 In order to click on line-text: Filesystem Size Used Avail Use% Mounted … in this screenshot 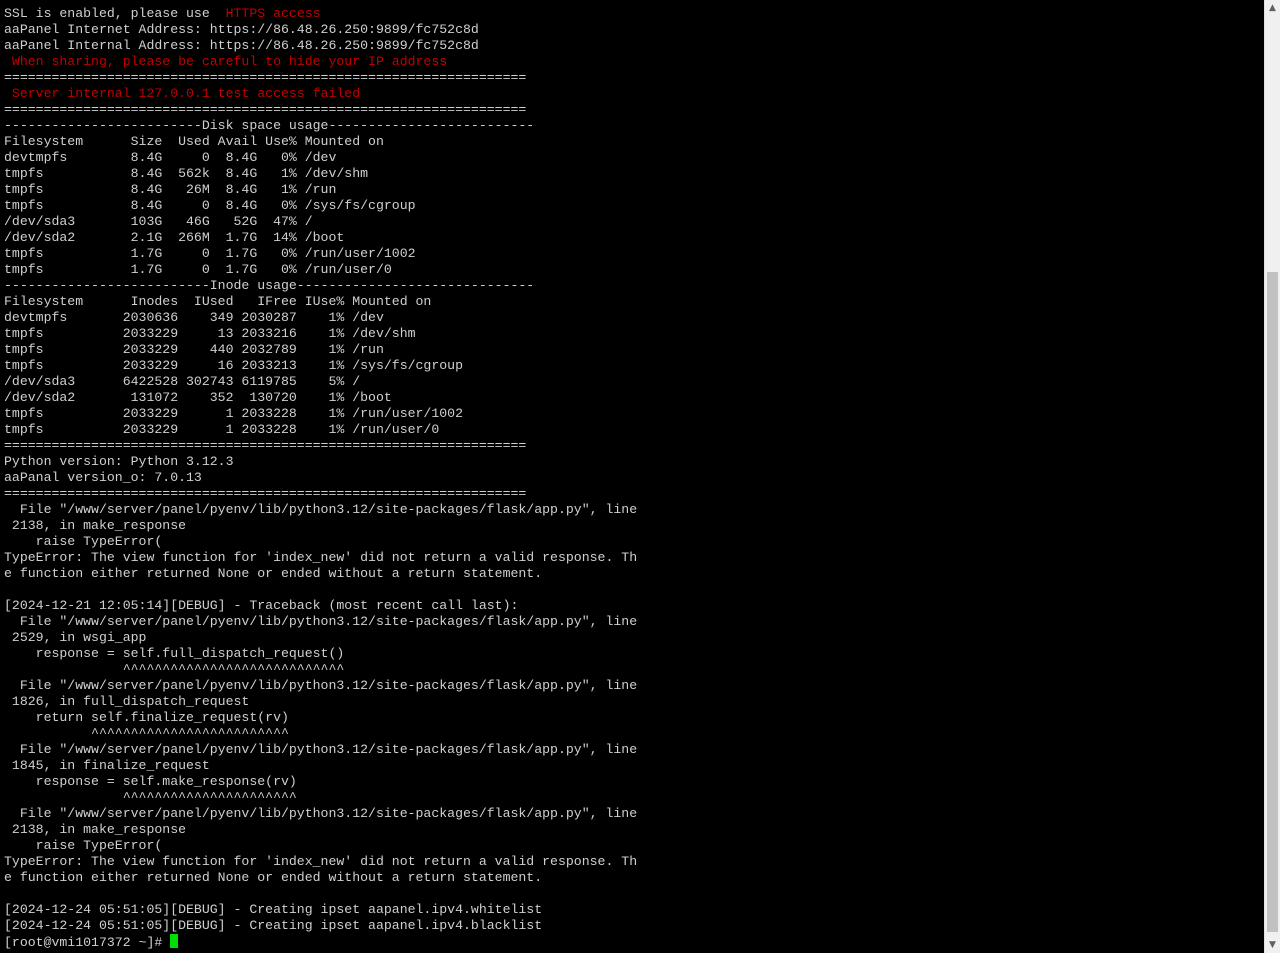, I will do `click(194, 141)`.